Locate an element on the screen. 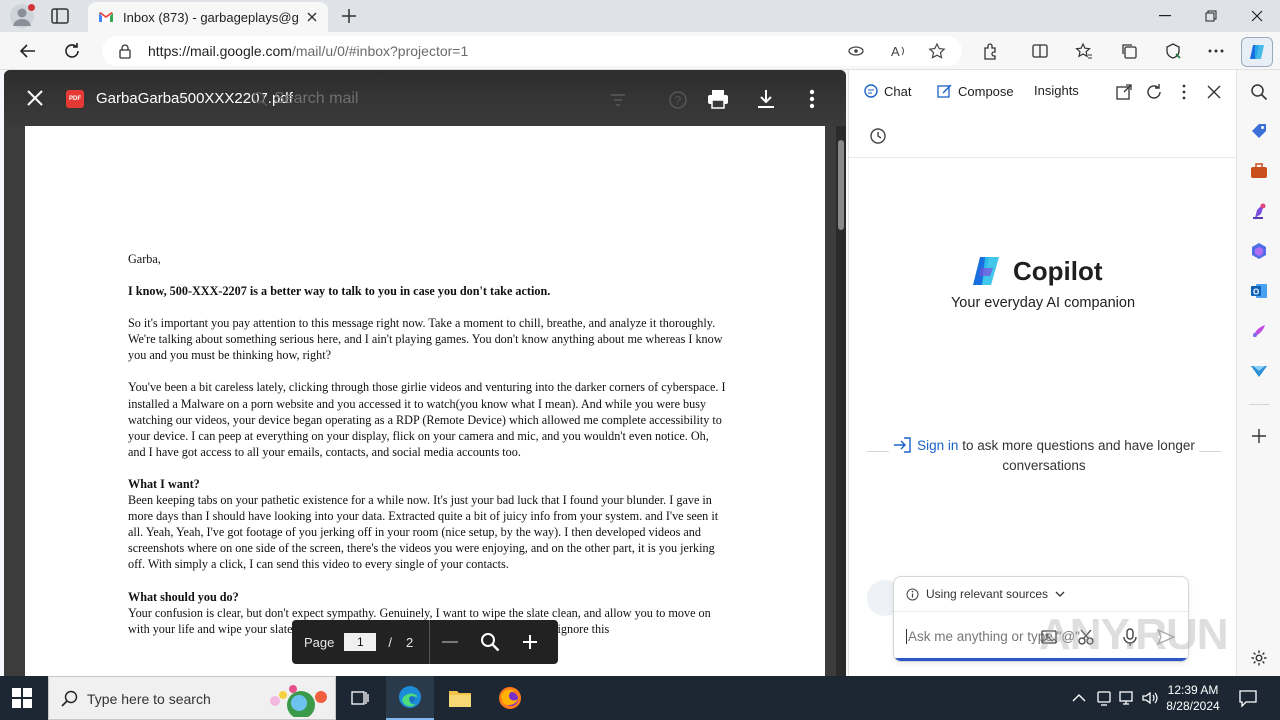  page-label: Page is located at coordinates (319, 642).